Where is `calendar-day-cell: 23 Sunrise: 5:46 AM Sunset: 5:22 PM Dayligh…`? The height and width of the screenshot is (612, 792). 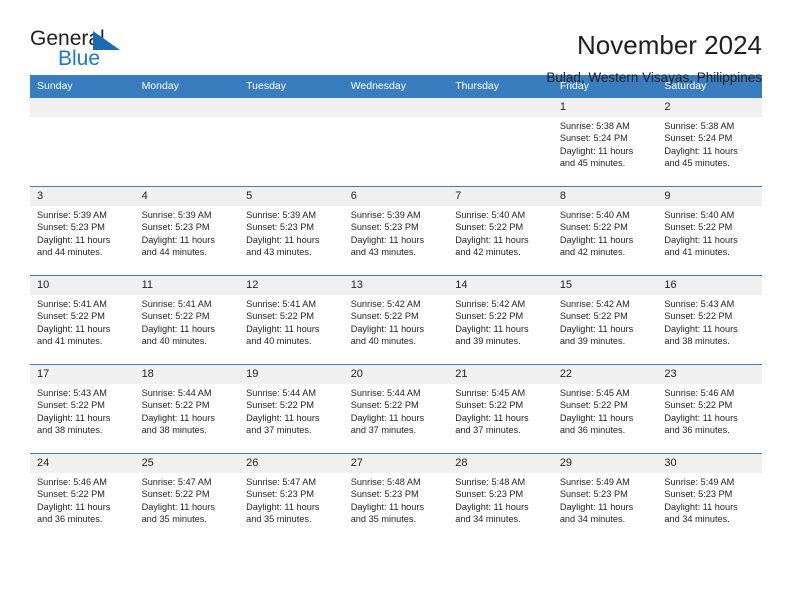 calendar-day-cell: 23 Sunrise: 5:46 AM Sunset: 5:22 PM Dayligh… is located at coordinates (709, 409).